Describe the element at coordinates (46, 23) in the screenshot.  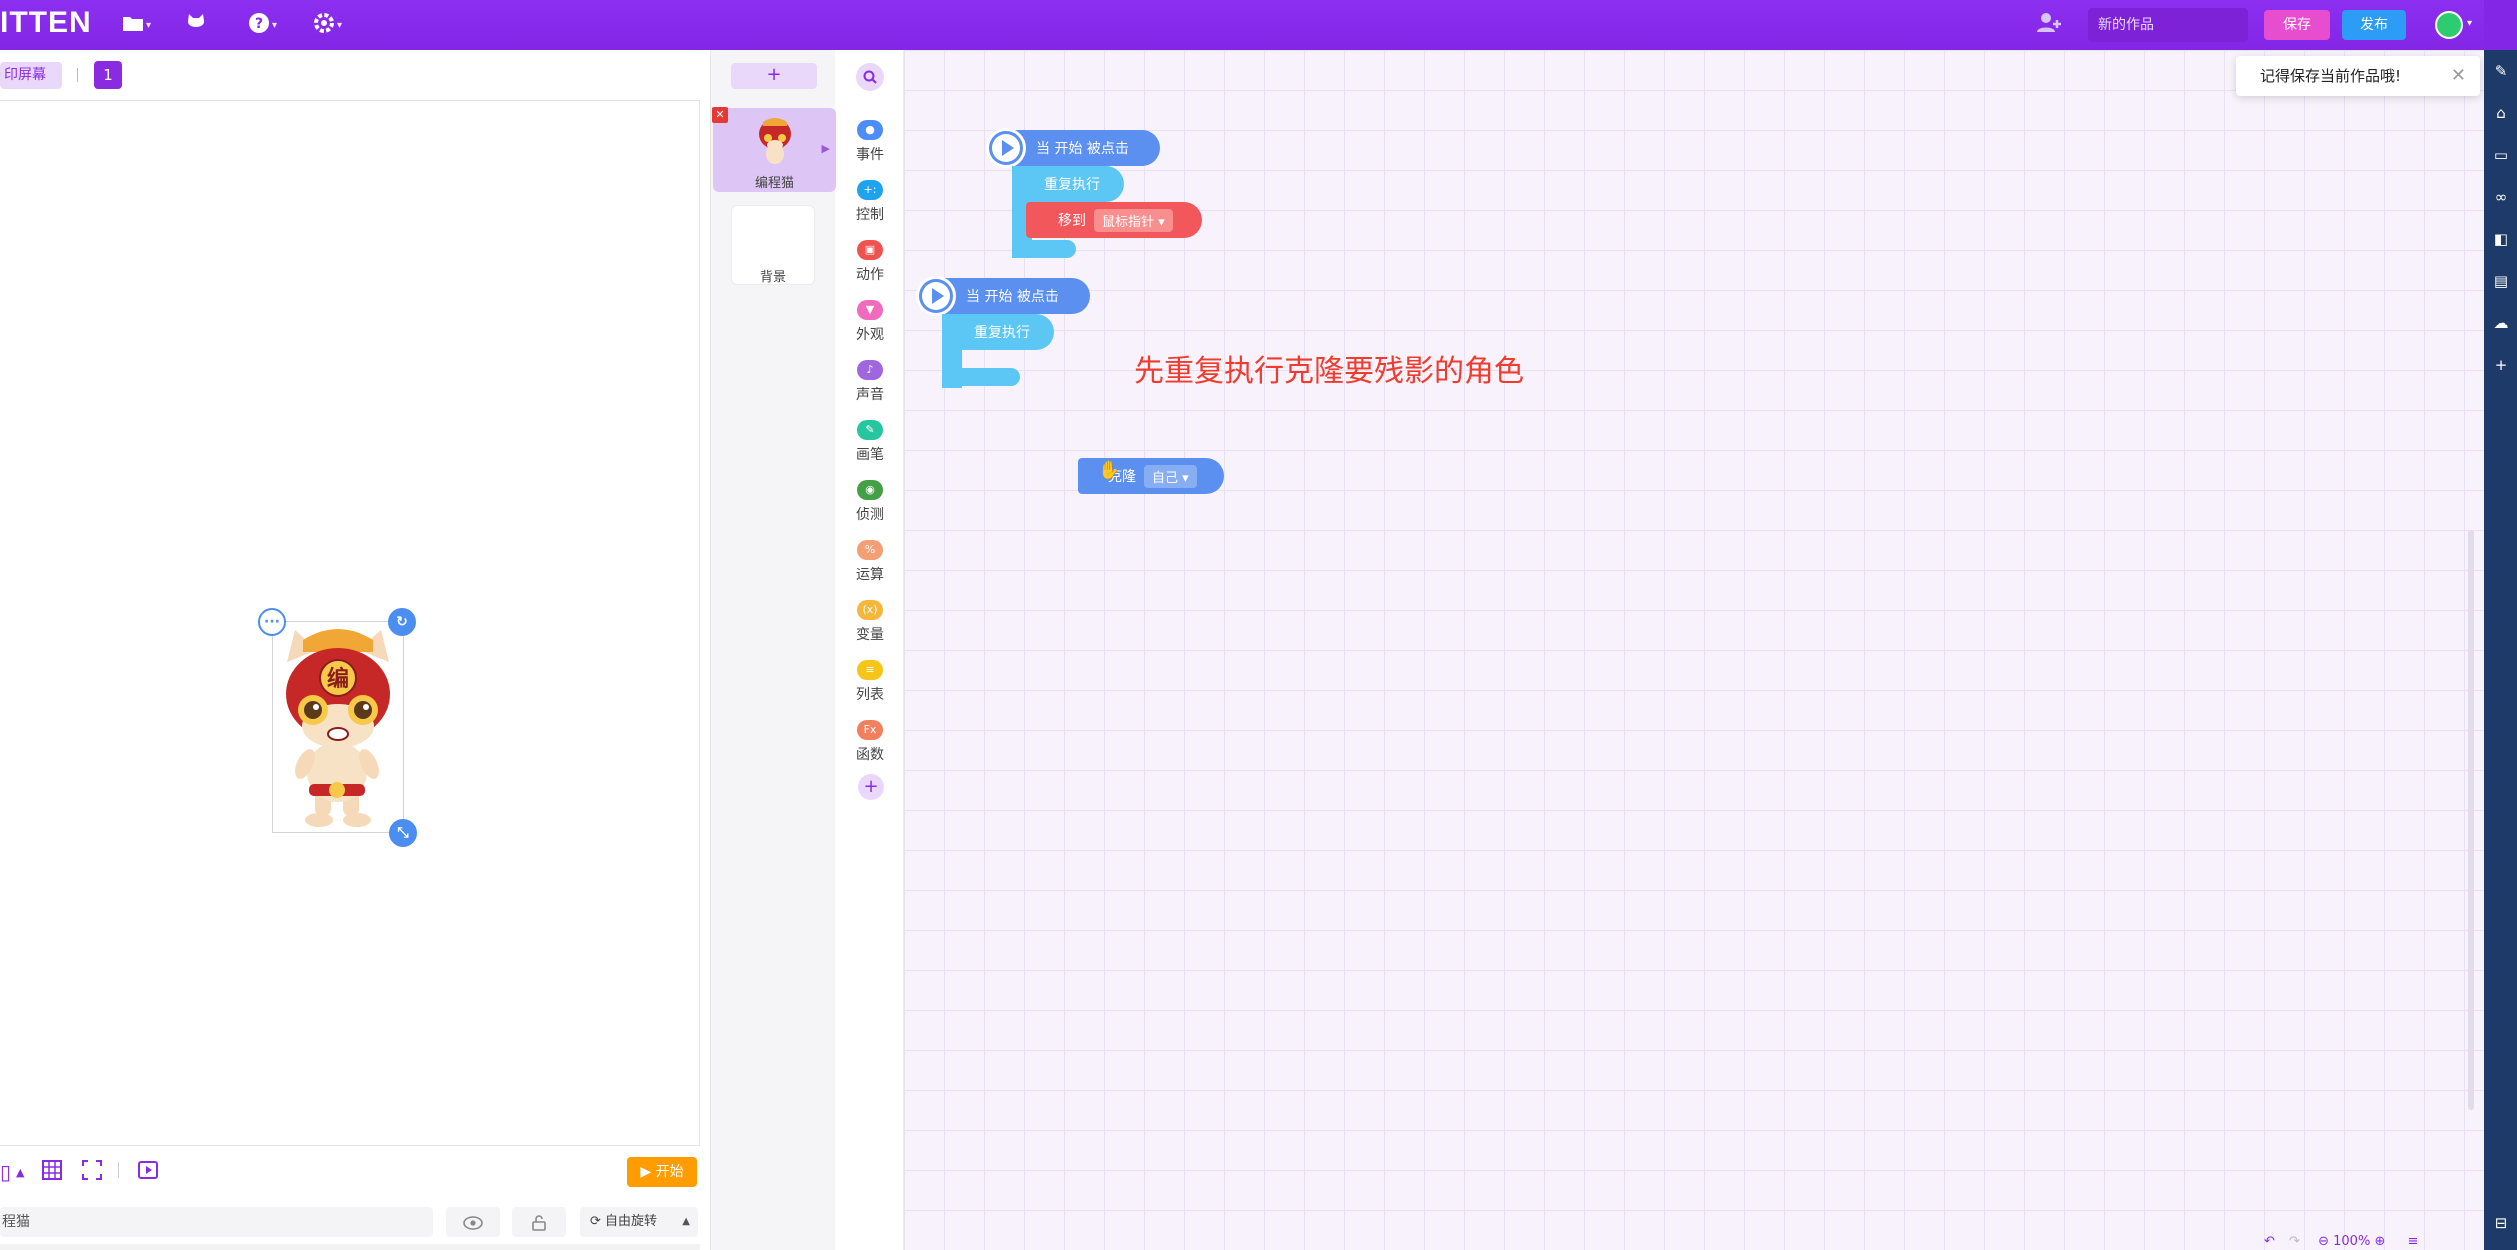
I see `app-logo: ITTEN` at that location.